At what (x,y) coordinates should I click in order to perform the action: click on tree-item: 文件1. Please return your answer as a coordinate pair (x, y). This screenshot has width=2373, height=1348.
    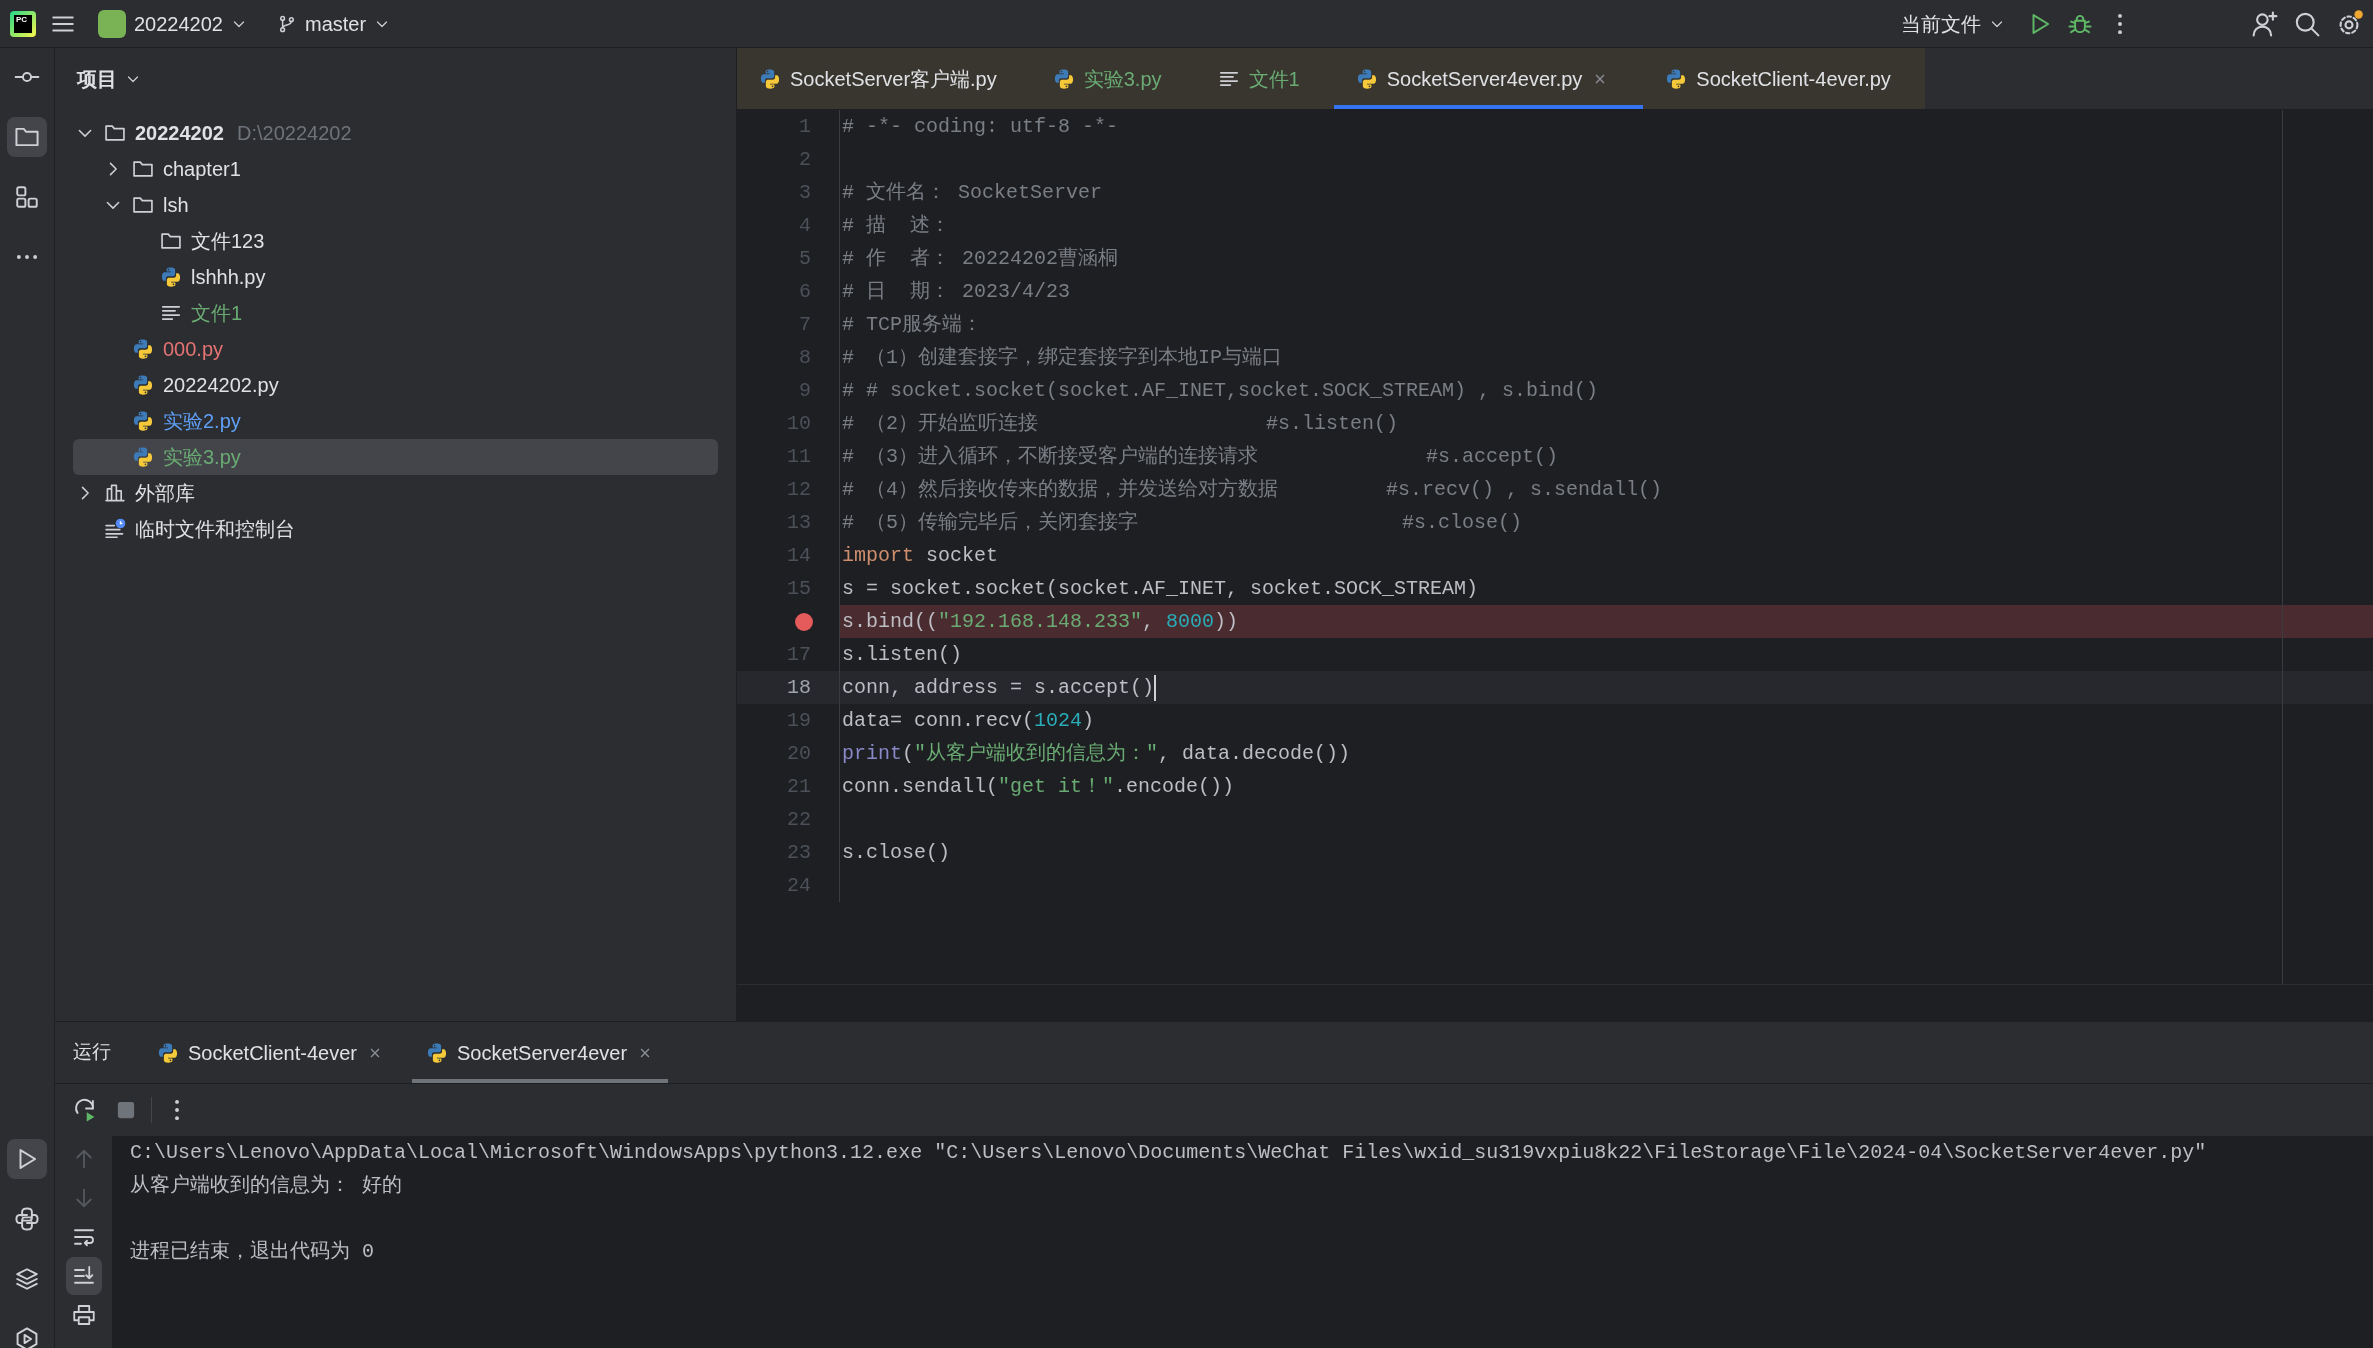
    Looking at the image, I should click on (187, 313).